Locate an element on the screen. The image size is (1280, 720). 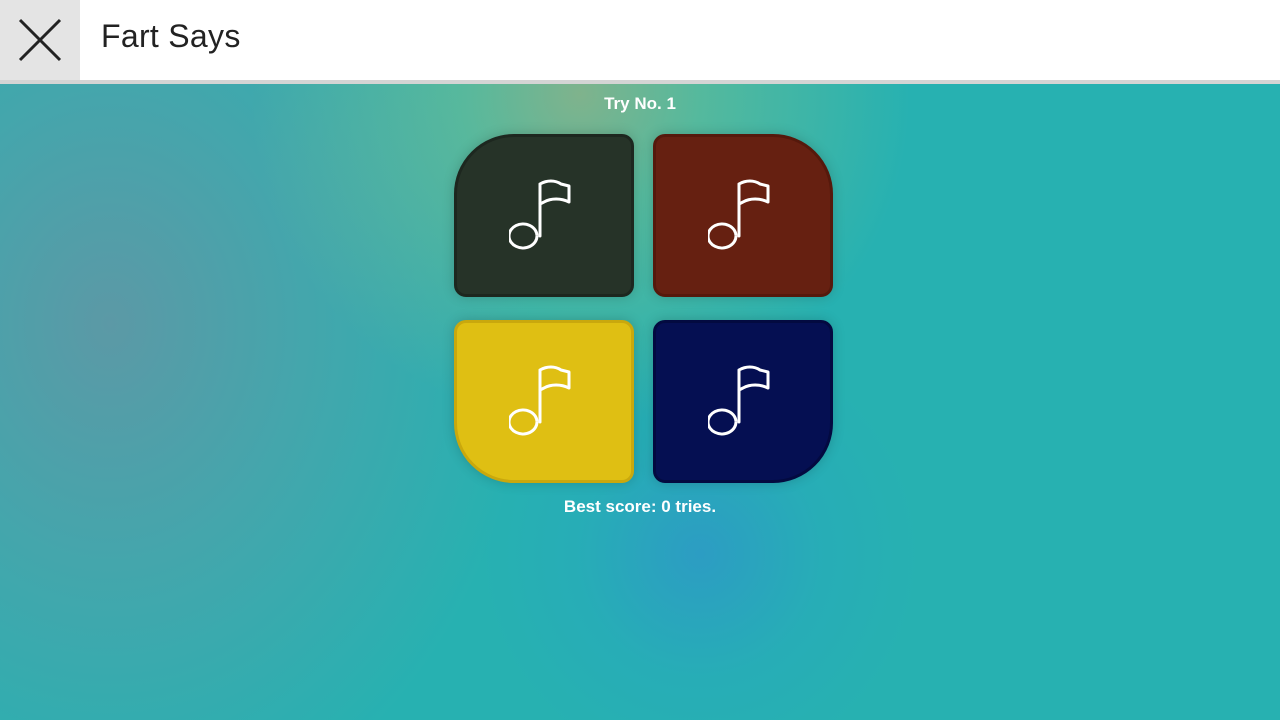
close-icon is located at coordinates (40, 40).